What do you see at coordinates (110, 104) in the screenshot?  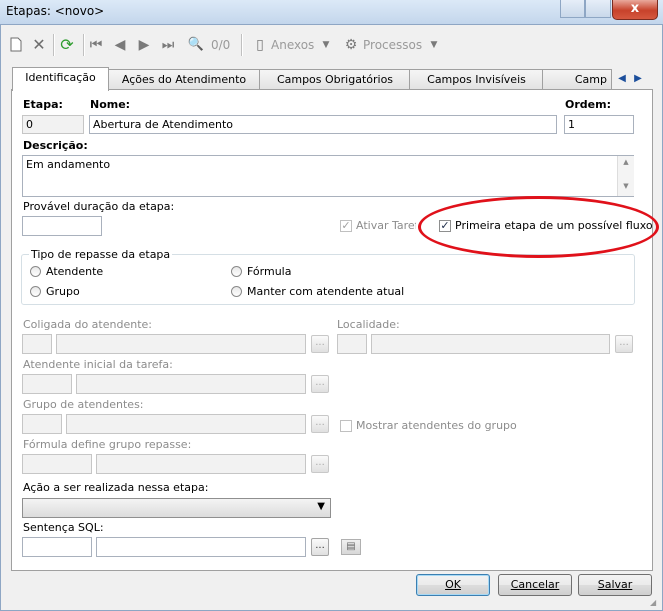 I see `name-label: Nome:` at bounding box center [110, 104].